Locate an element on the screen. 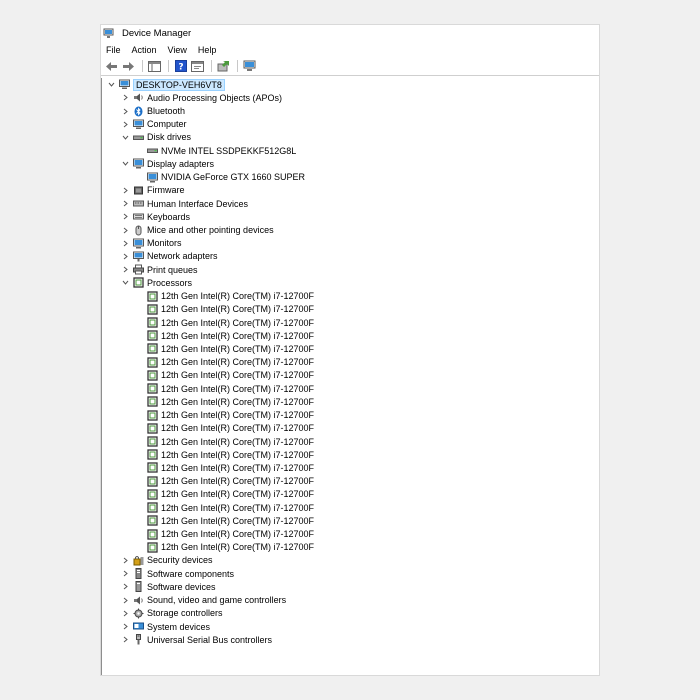  menu-action: Action is located at coordinates (144, 50).